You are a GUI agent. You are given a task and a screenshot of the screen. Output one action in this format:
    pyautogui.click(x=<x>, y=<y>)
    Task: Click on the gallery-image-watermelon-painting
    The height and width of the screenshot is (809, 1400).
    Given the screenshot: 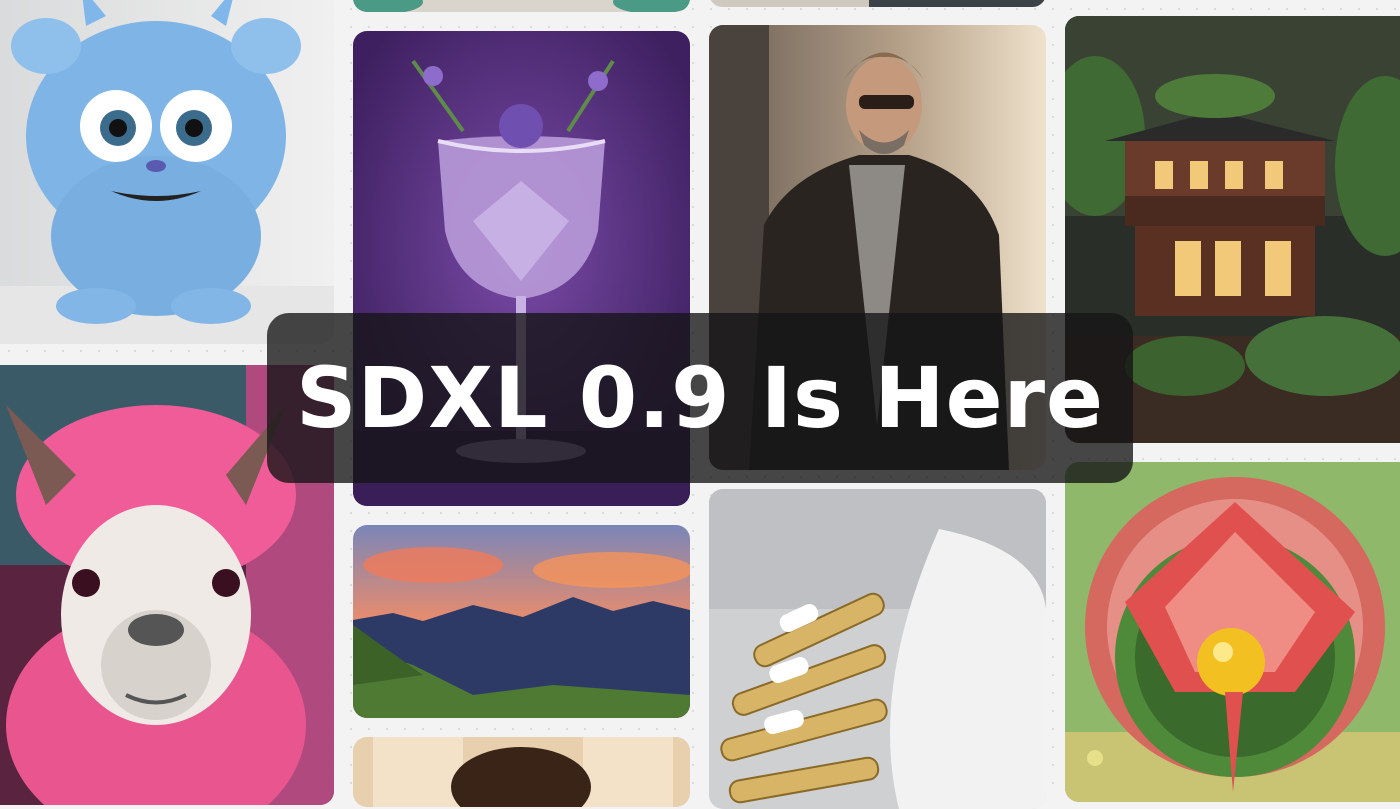 What is the action you would take?
    pyautogui.click(x=1232, y=632)
    